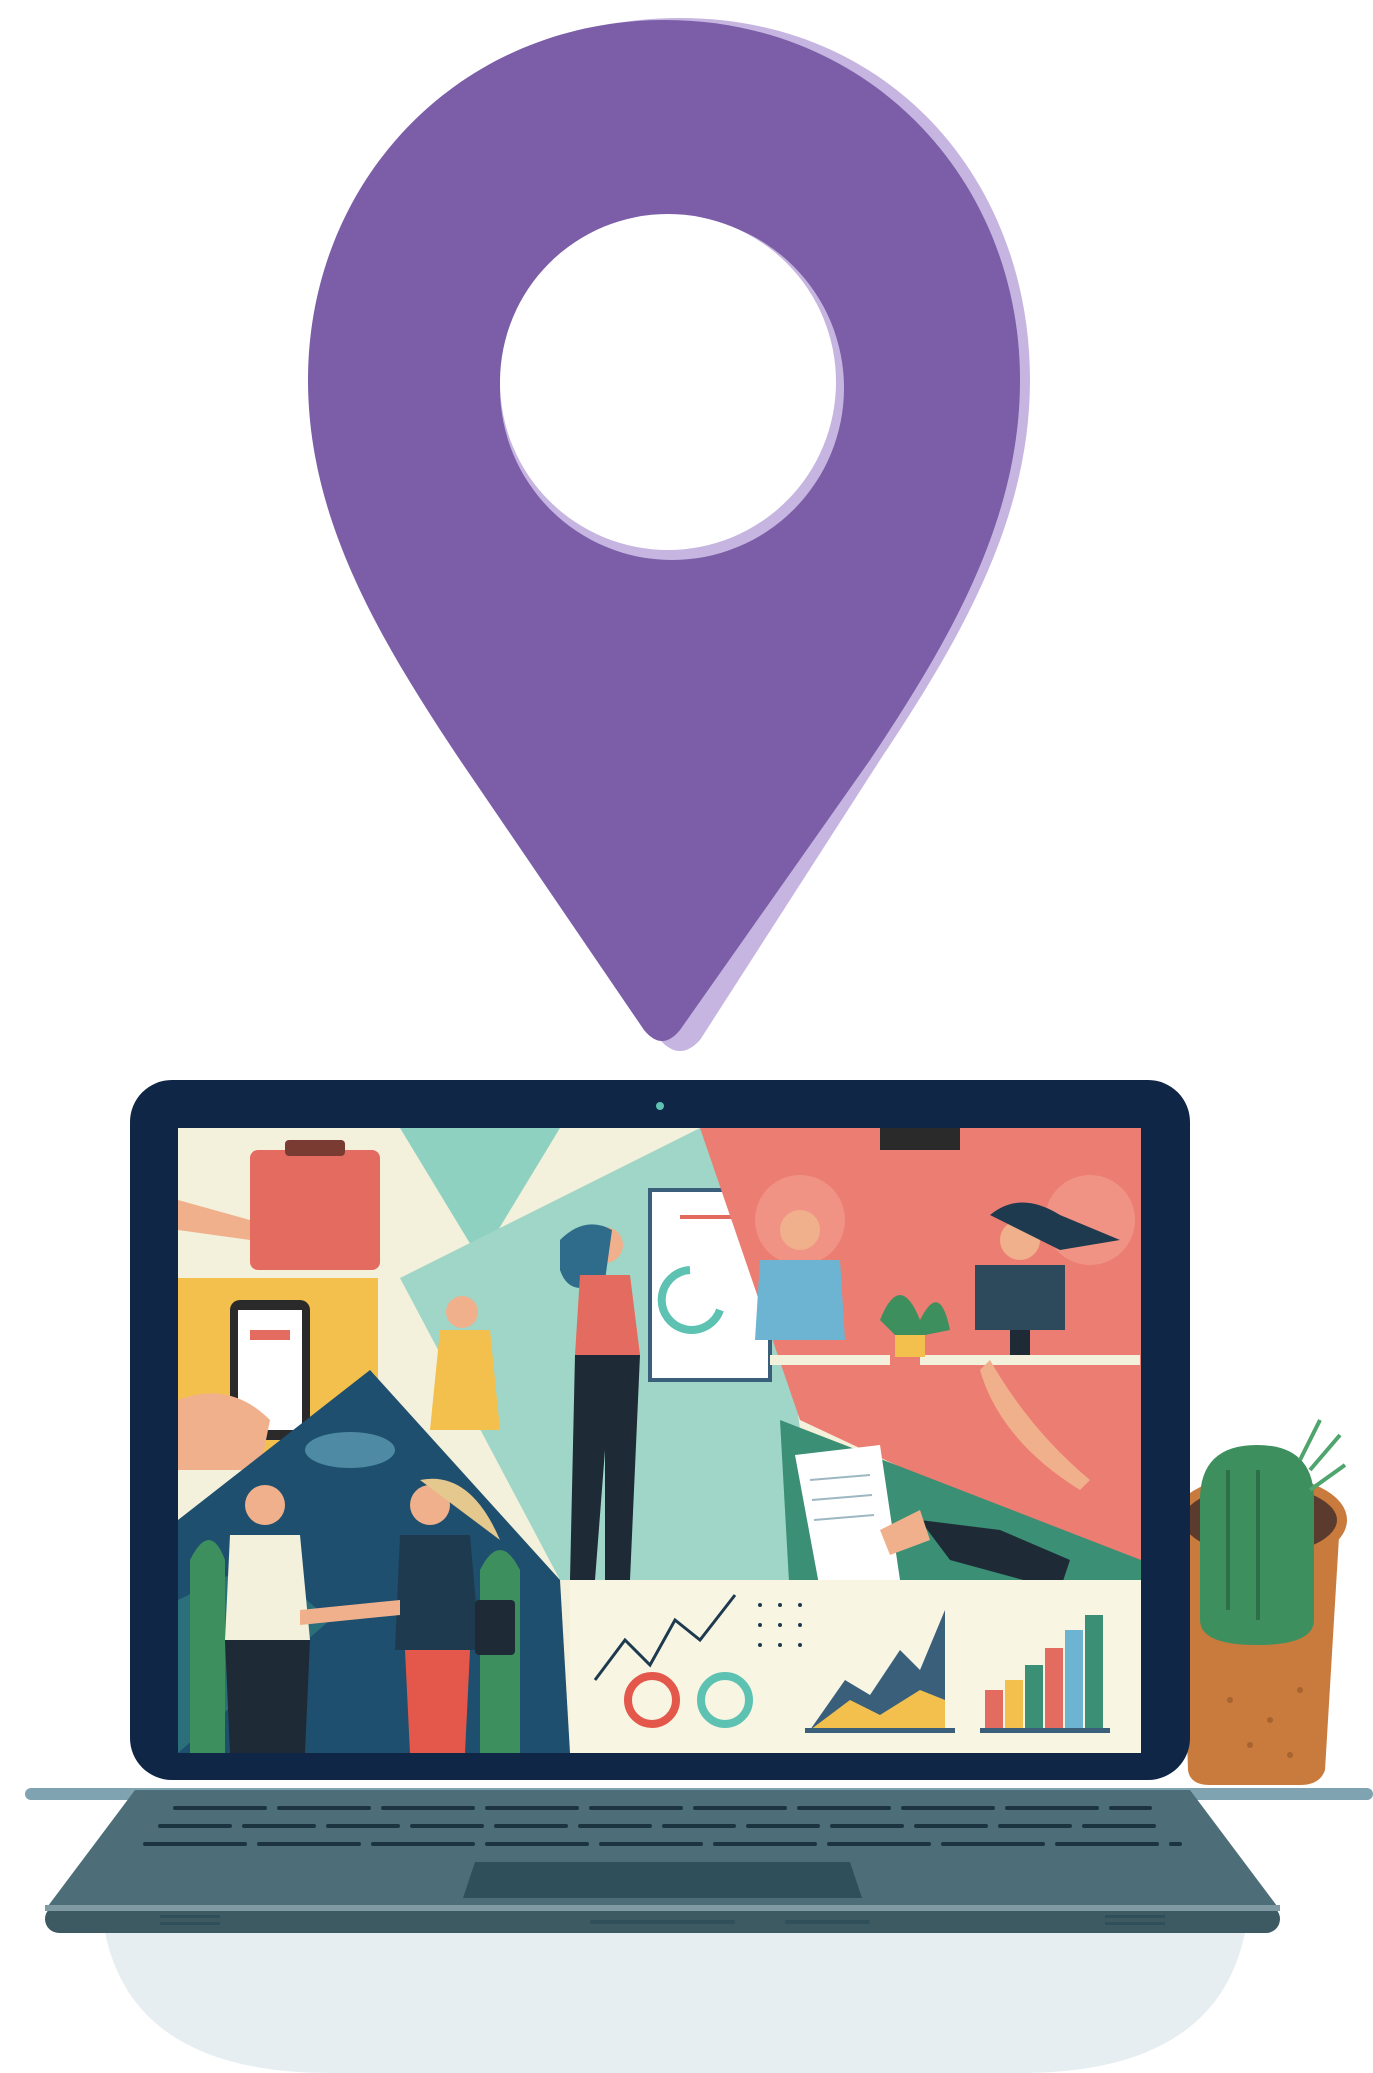 The width and height of the screenshot is (1373, 2073). What do you see at coordinates (662, 1880) in the screenshot?
I see `trackpad` at bounding box center [662, 1880].